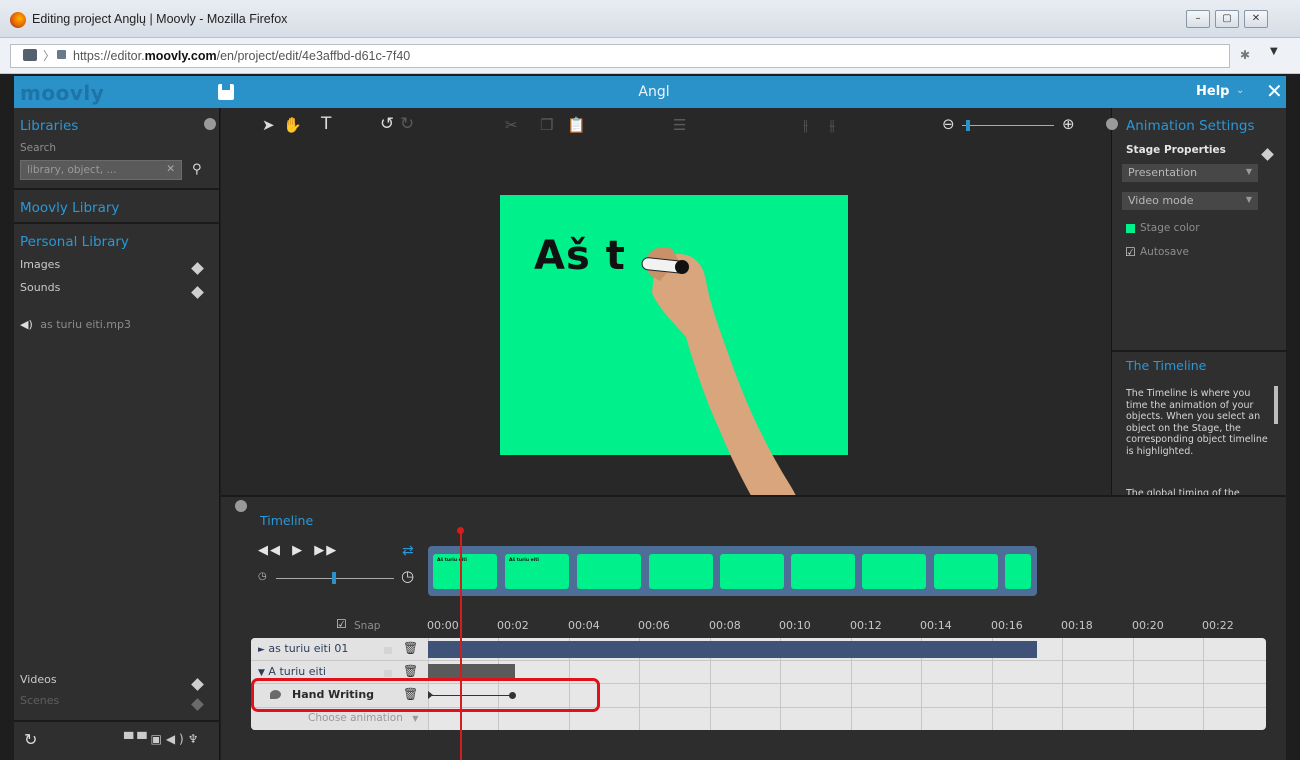 The width and height of the screenshot is (1300, 760). Describe the element at coordinates (197, 169) in the screenshot. I see `search-icon: ⚲` at that location.